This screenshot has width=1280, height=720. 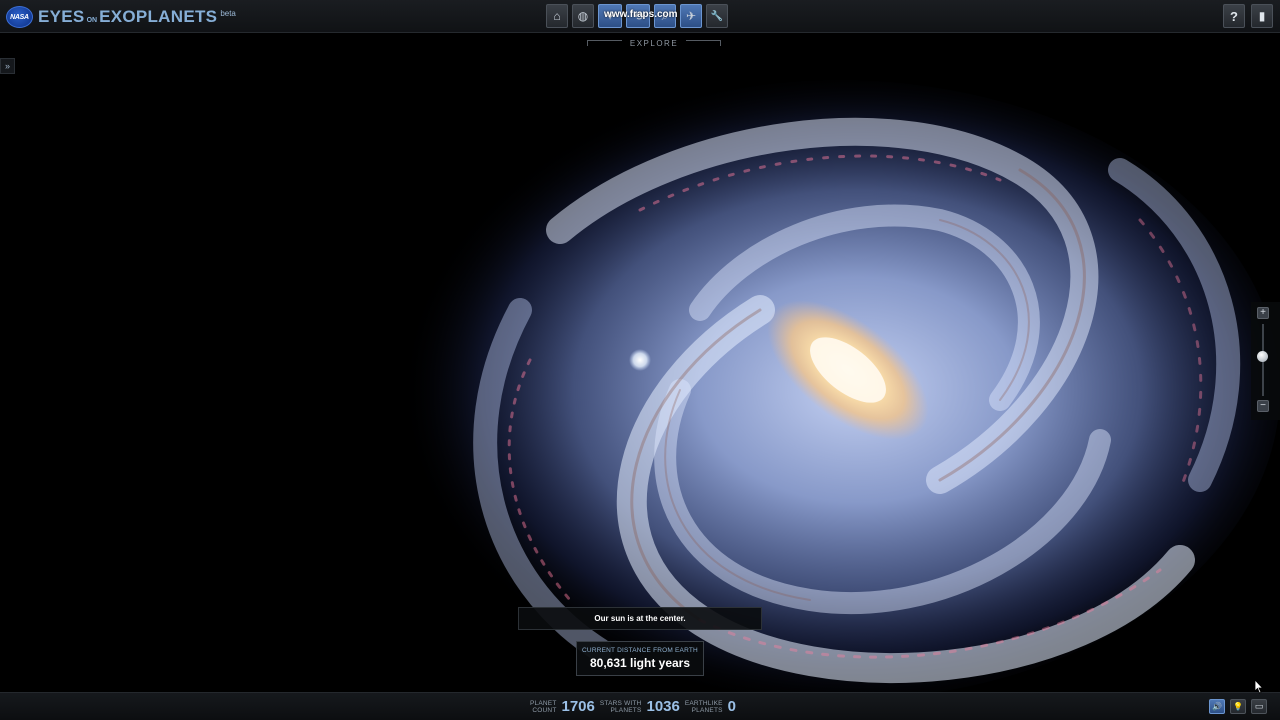 I want to click on fraps-watermark: www.fraps.com, so click(x=641, y=14).